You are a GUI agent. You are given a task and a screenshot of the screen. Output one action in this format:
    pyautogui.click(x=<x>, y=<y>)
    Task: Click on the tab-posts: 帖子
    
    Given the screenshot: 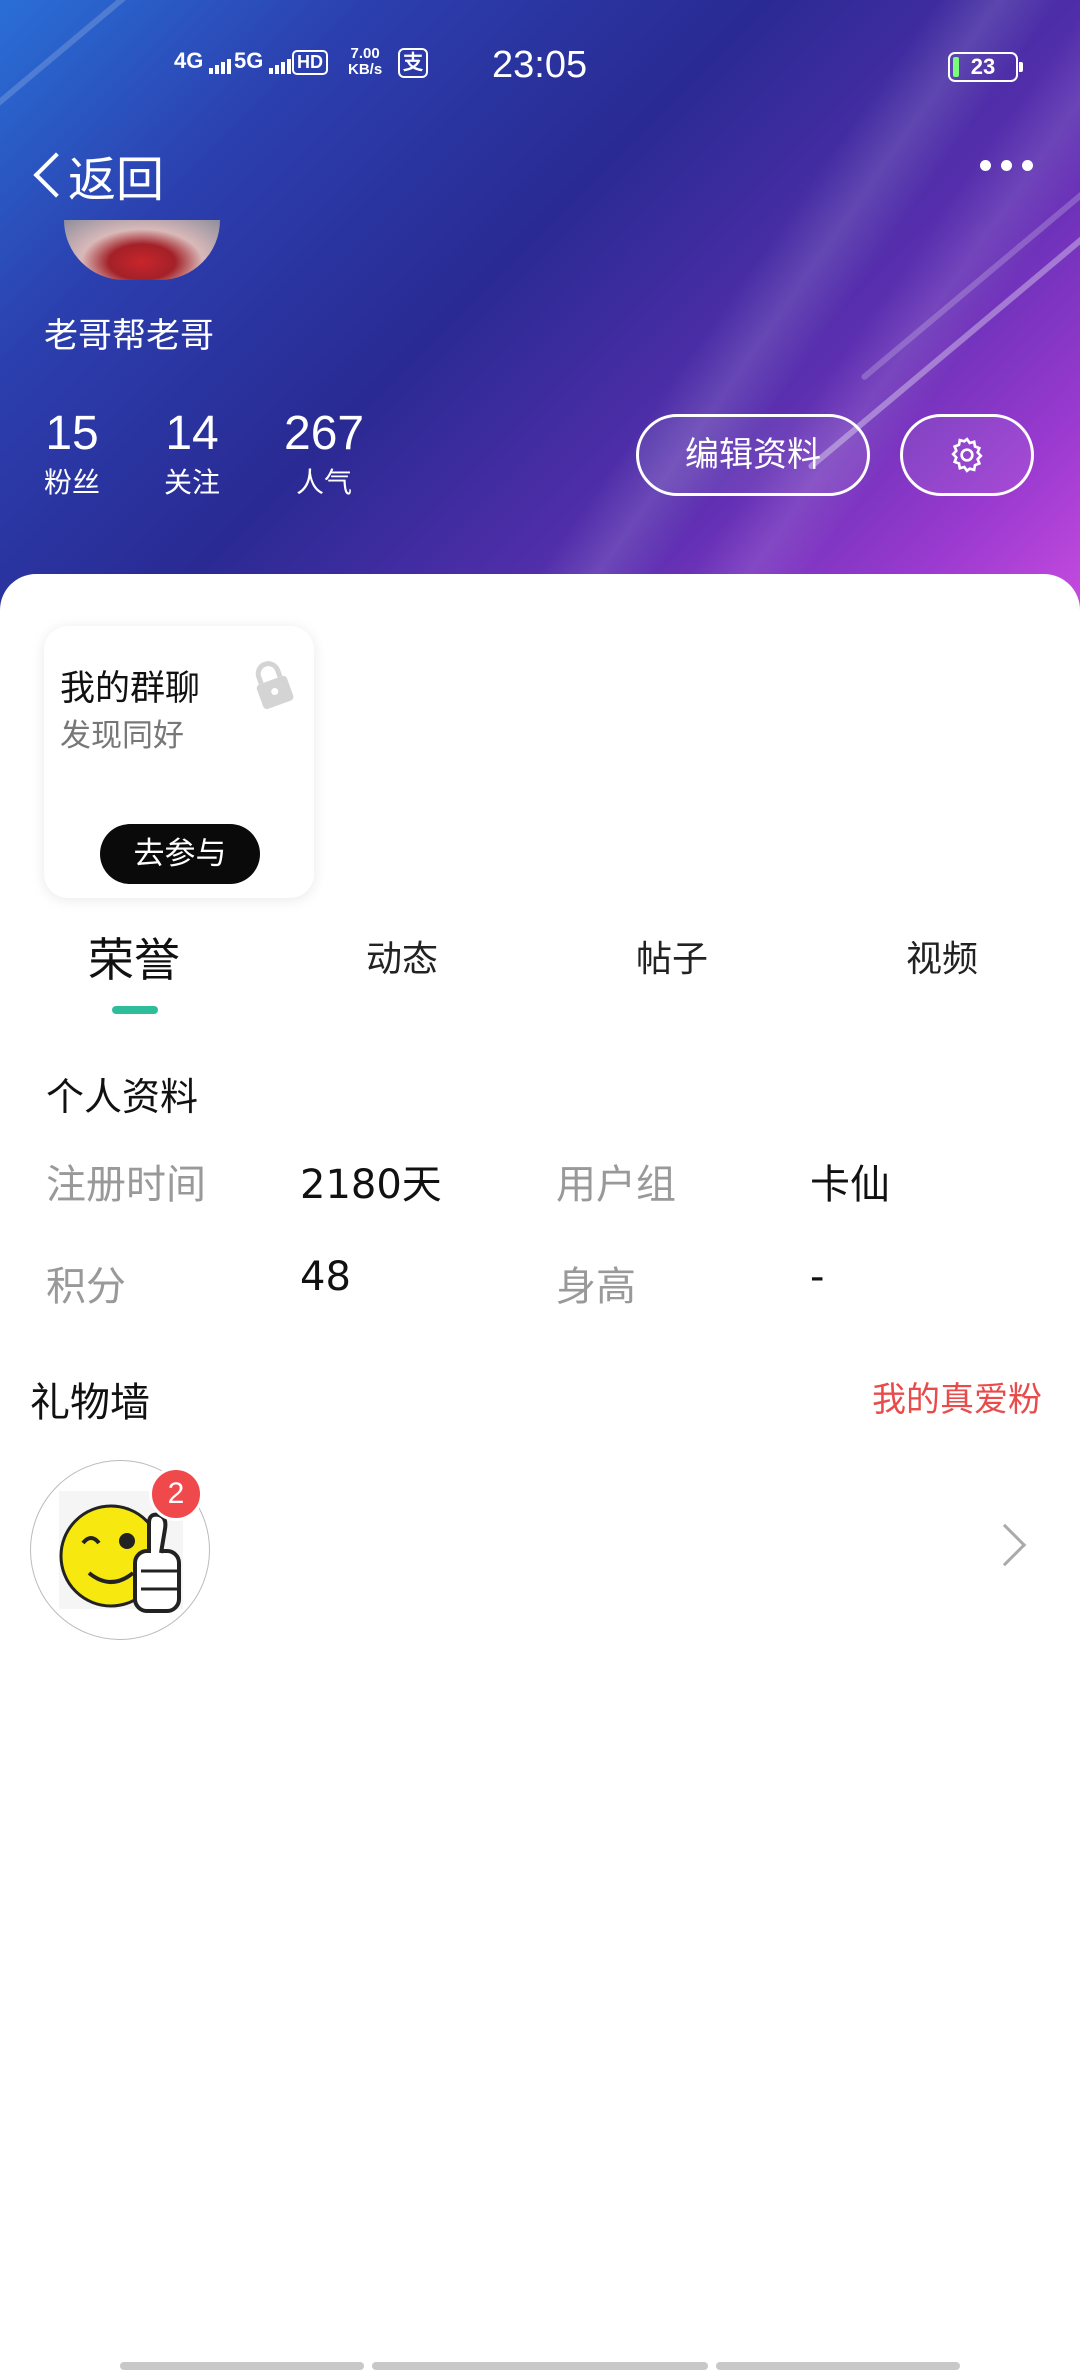 What is the action you would take?
    pyautogui.click(x=672, y=956)
    